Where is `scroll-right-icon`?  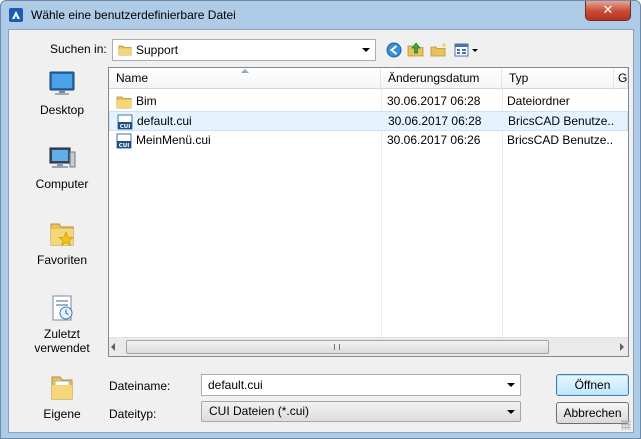
scroll-right-icon is located at coordinates (622, 347).